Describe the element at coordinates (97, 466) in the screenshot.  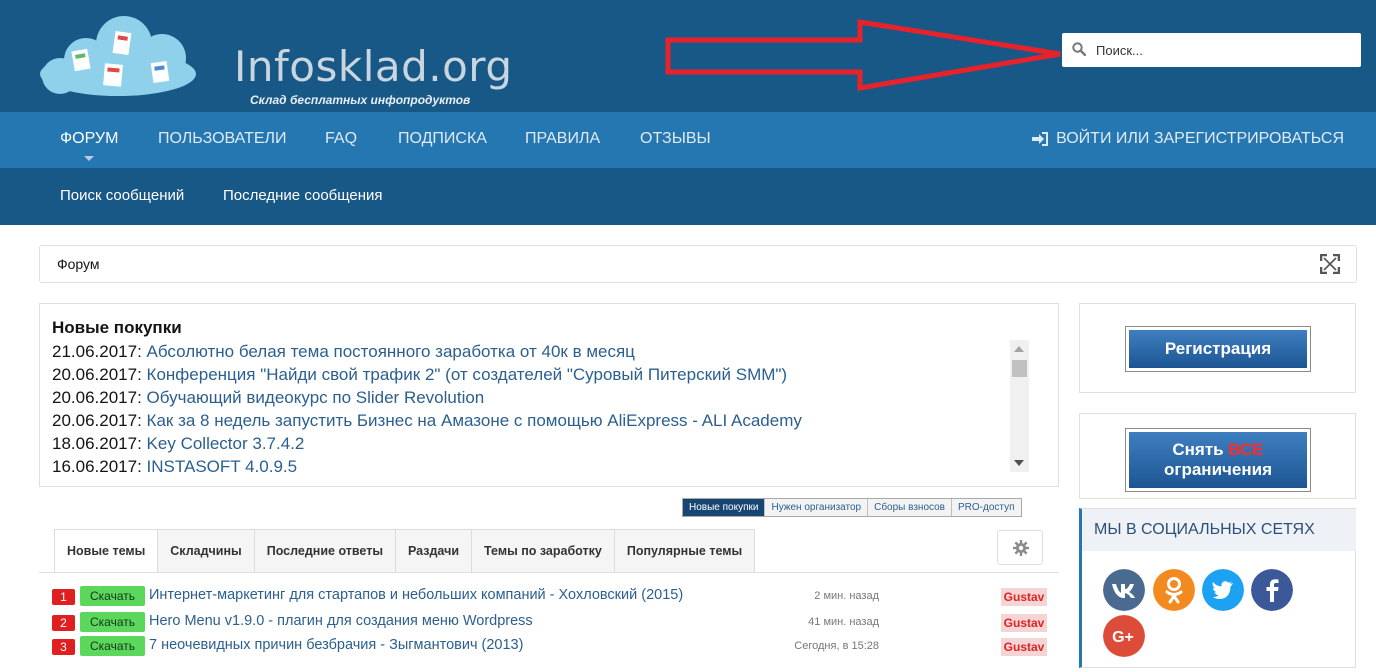
I see `purchase-date: 16.06.2017:` at that location.